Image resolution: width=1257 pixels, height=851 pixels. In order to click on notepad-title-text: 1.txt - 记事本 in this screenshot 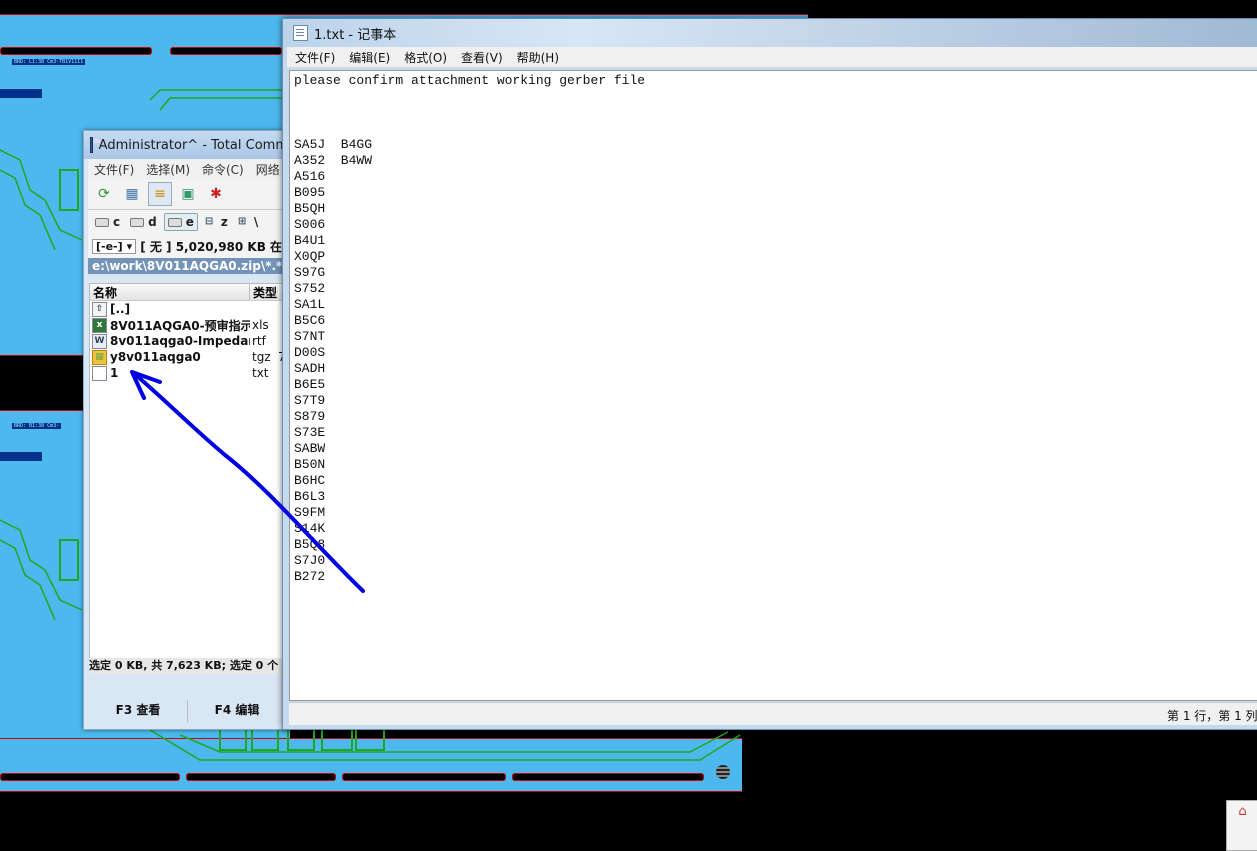, I will do `click(355, 35)`.